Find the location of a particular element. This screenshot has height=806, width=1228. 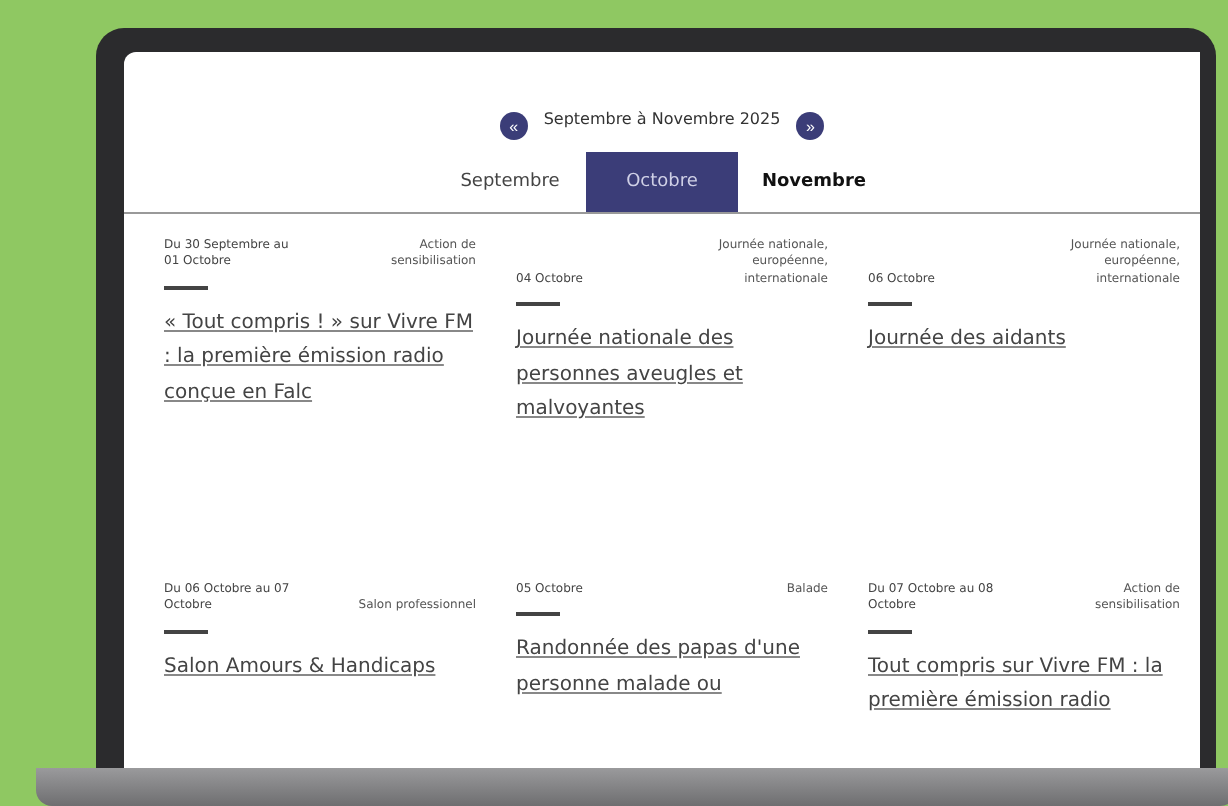

next-button: » is located at coordinates (810, 126).